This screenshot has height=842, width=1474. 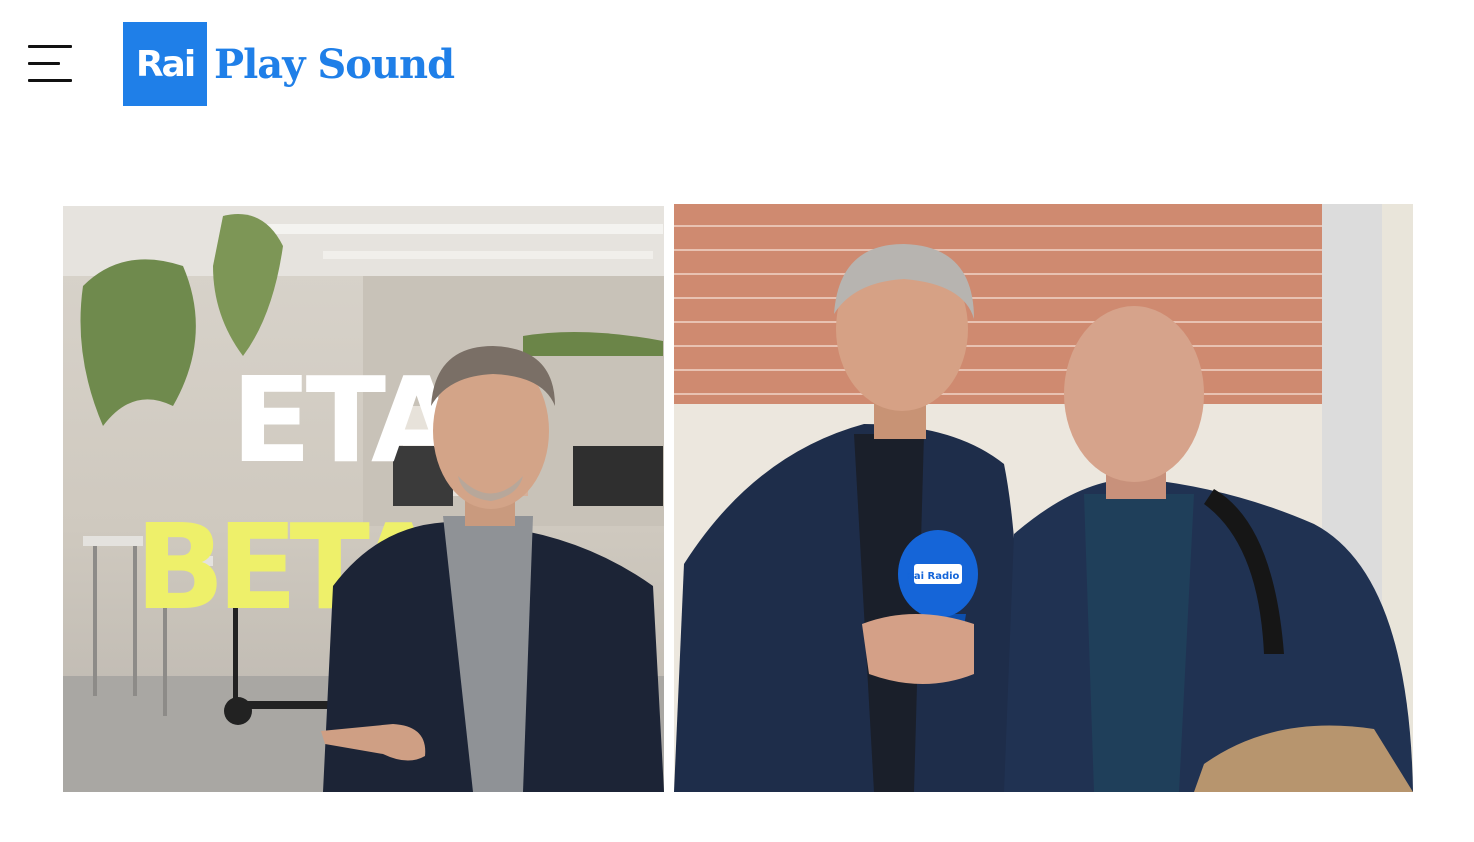 I want to click on mic-label: Rai Radio 1, so click(x=938, y=576).